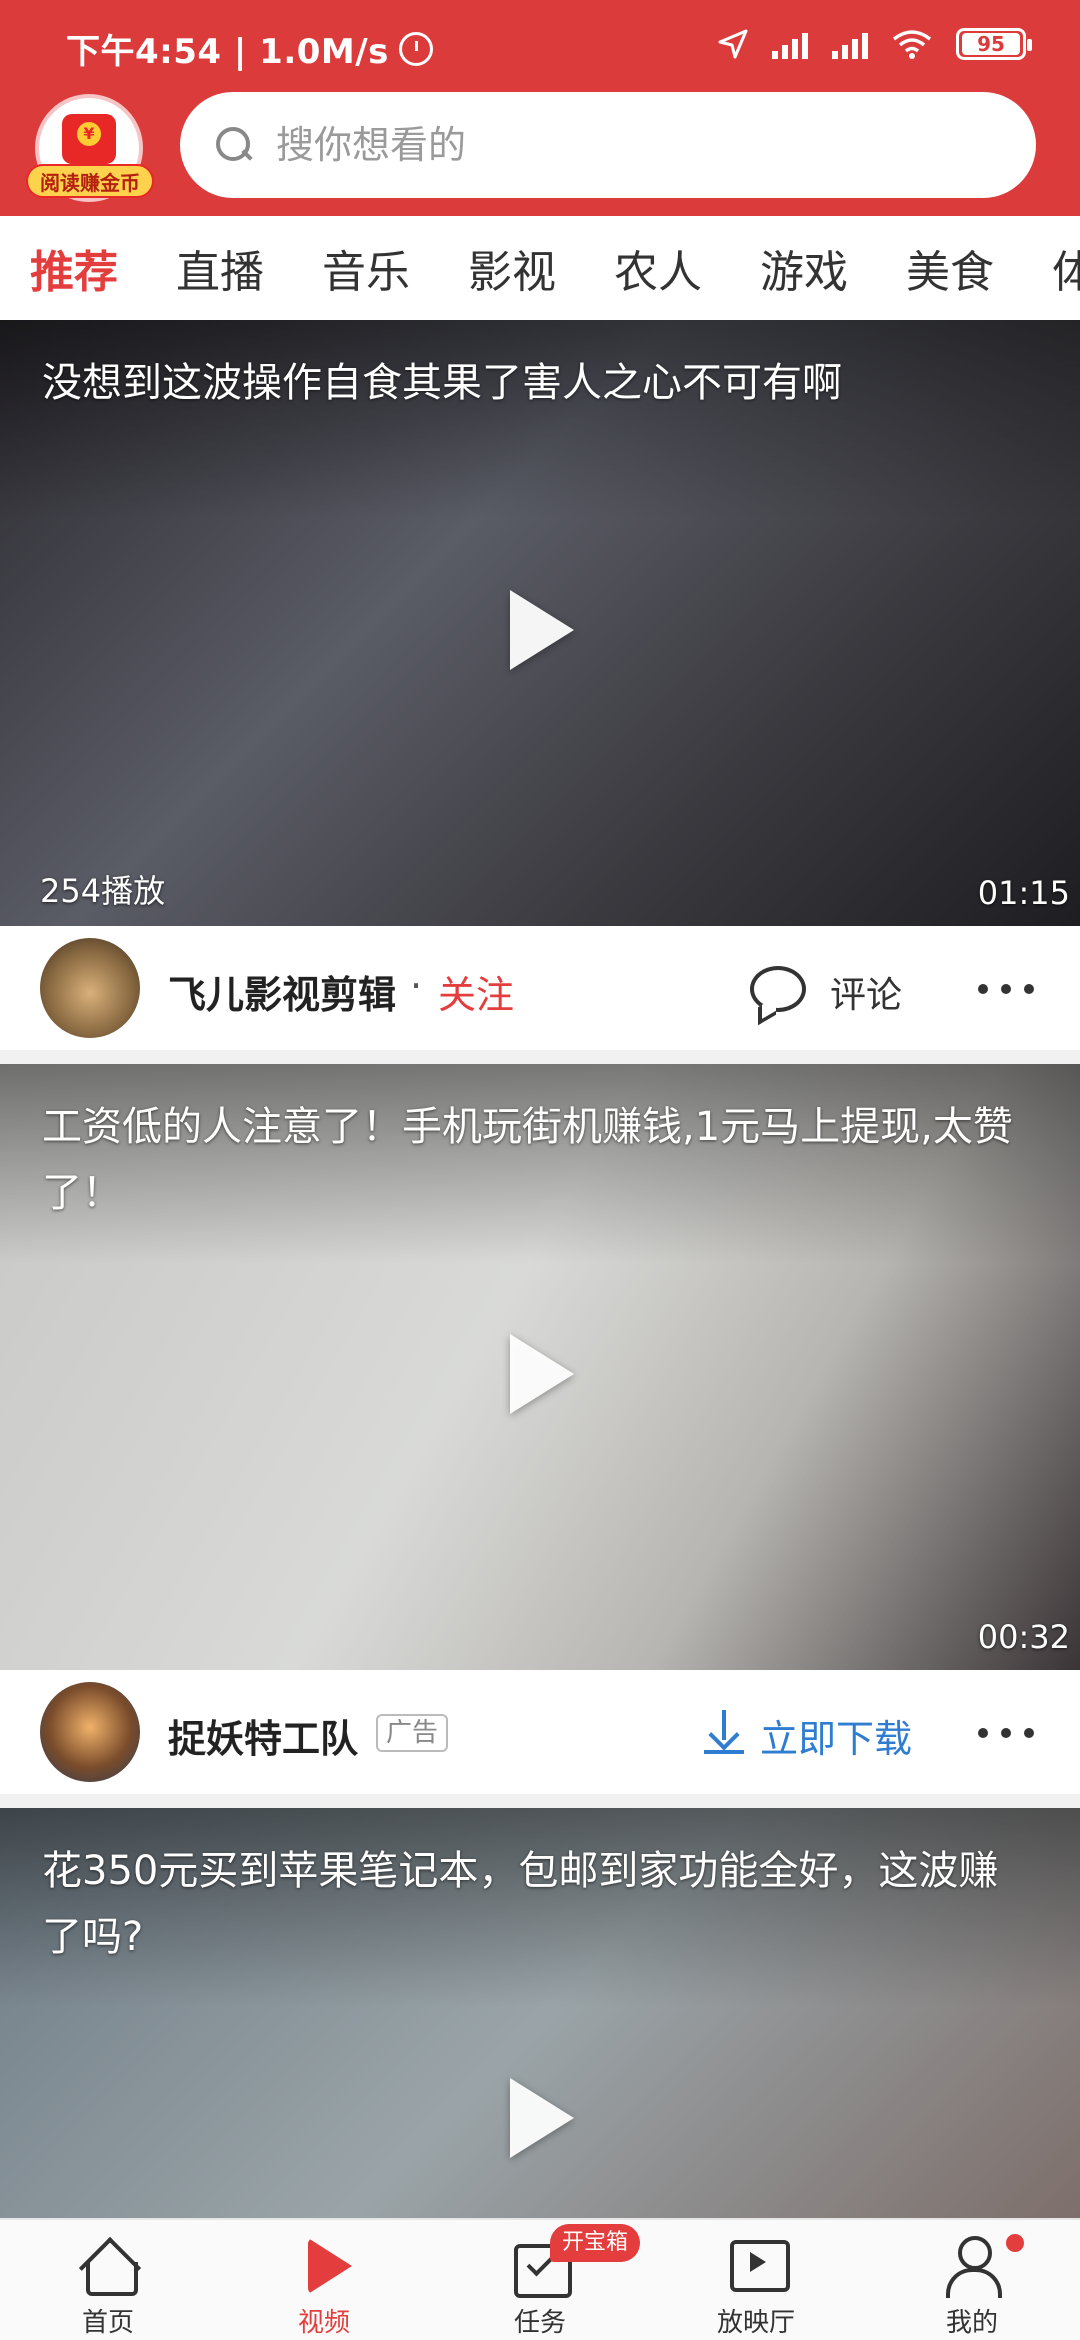  I want to click on comment-icon, so click(778, 989).